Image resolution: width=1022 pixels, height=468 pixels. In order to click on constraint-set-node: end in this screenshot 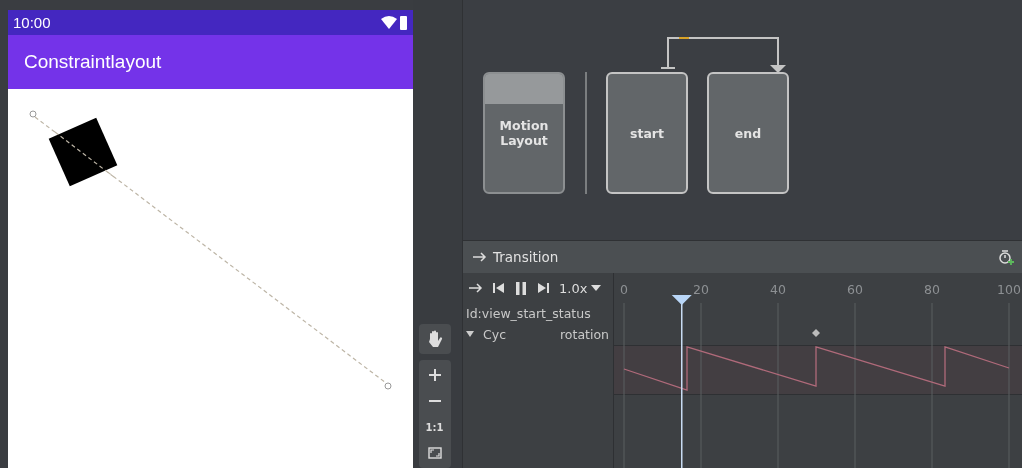, I will do `click(748, 133)`.